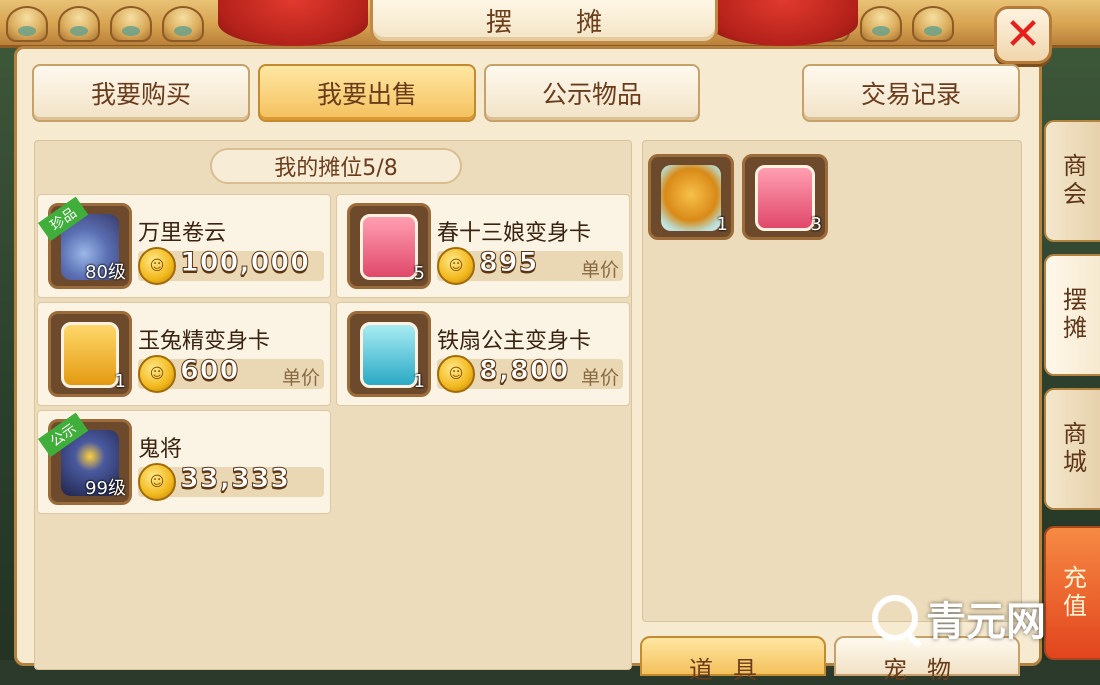 This screenshot has height=685, width=1100. Describe the element at coordinates (514, 233) in the screenshot. I see `item-name: 春十三娘变身卡` at that location.